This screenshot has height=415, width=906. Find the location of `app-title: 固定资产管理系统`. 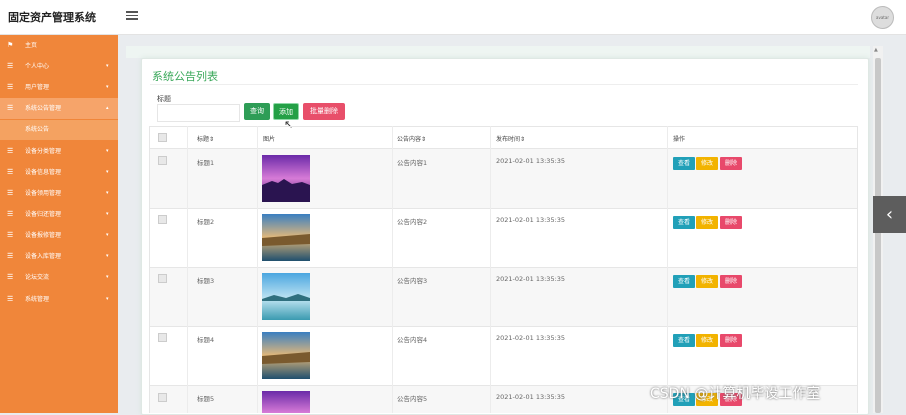

app-title: 固定资产管理系统 is located at coordinates (52, 17).